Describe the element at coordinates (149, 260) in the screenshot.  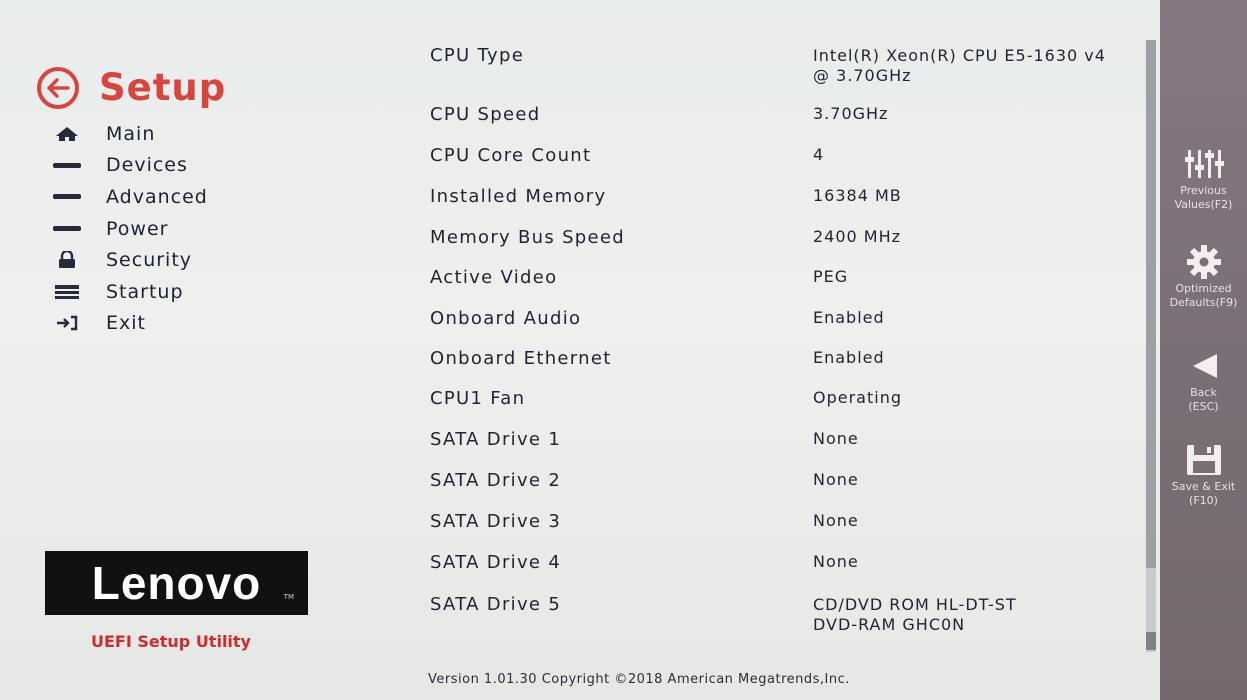
I see `sidebar-item-label: Security` at that location.